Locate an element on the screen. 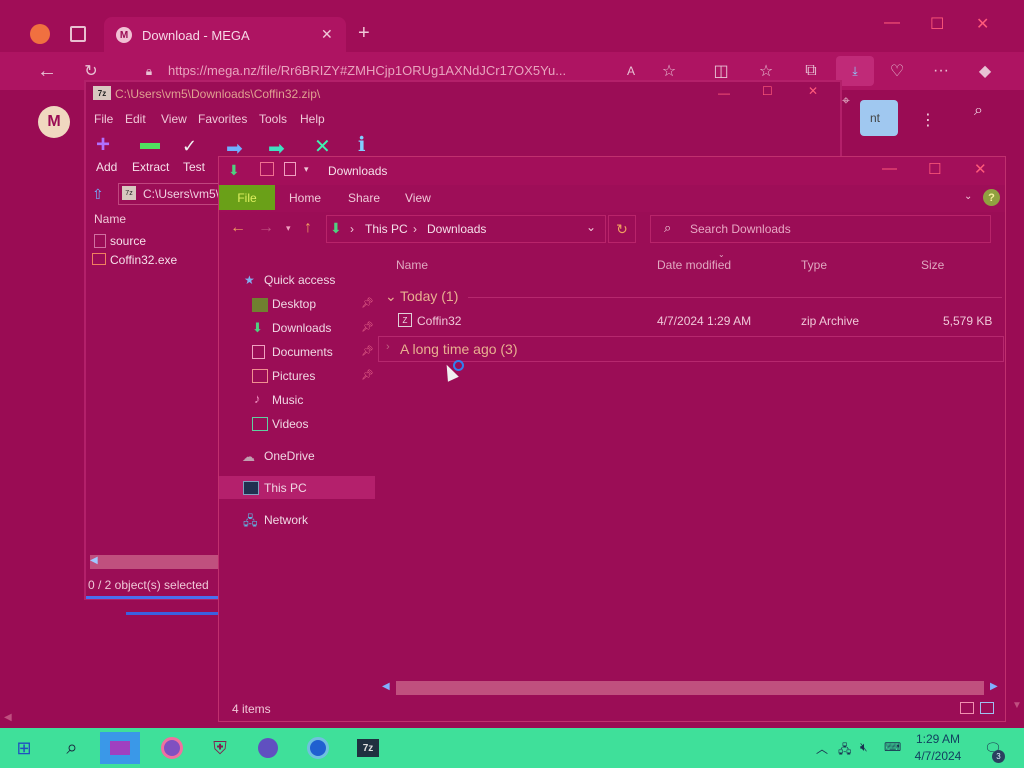  volume-muted-icon: 🔇︎ is located at coordinates (864, 747).